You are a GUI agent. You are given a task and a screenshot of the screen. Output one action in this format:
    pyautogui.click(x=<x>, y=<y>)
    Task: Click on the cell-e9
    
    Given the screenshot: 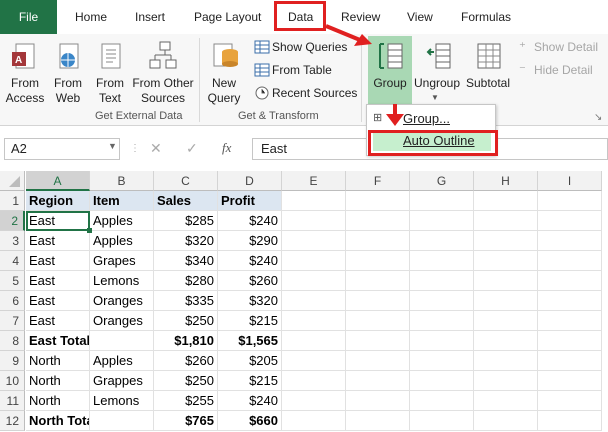 What is the action you would take?
    pyautogui.click(x=314, y=361)
    